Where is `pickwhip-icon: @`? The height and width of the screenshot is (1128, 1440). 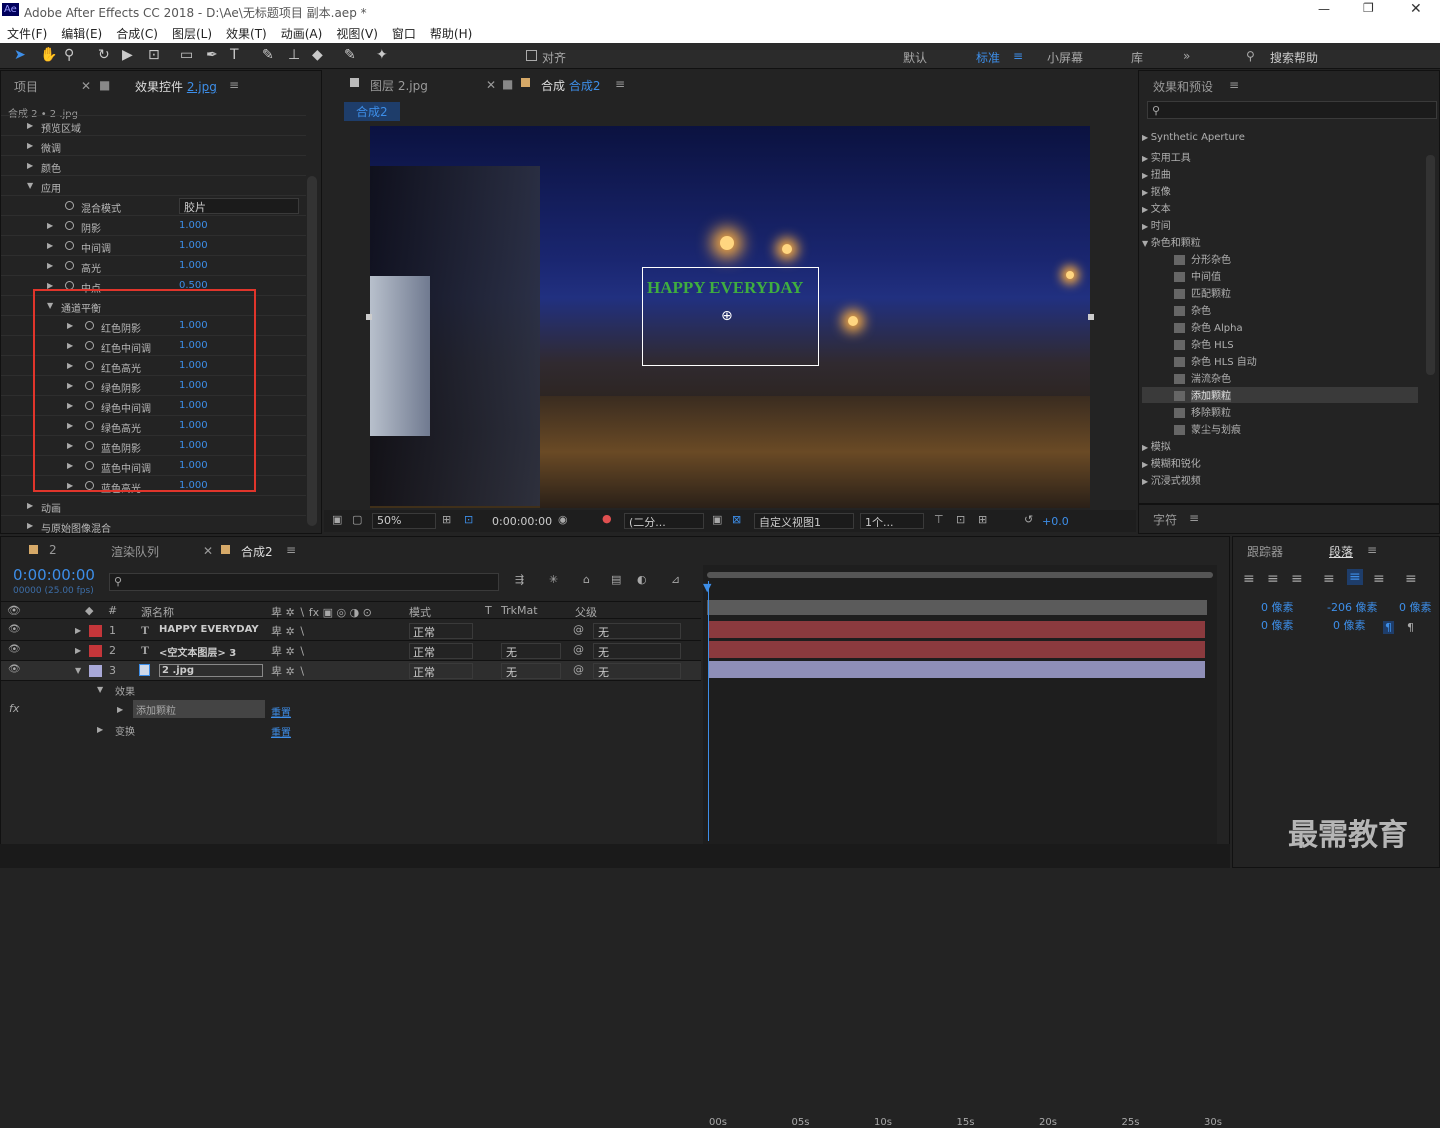 pickwhip-icon: @ is located at coordinates (578, 629).